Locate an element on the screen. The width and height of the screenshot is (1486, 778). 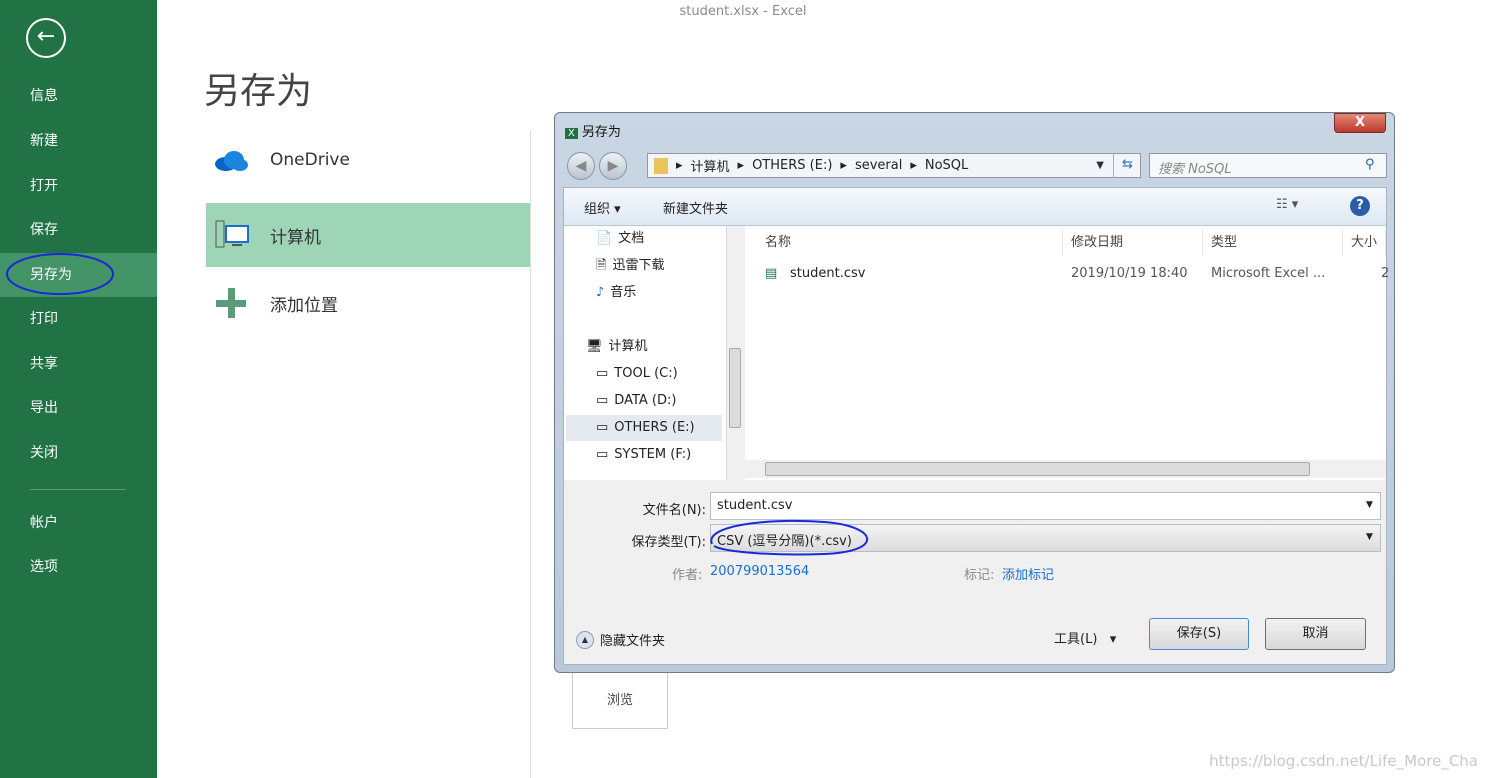
column-header-type: 类型 is located at coordinates (1273, 243).